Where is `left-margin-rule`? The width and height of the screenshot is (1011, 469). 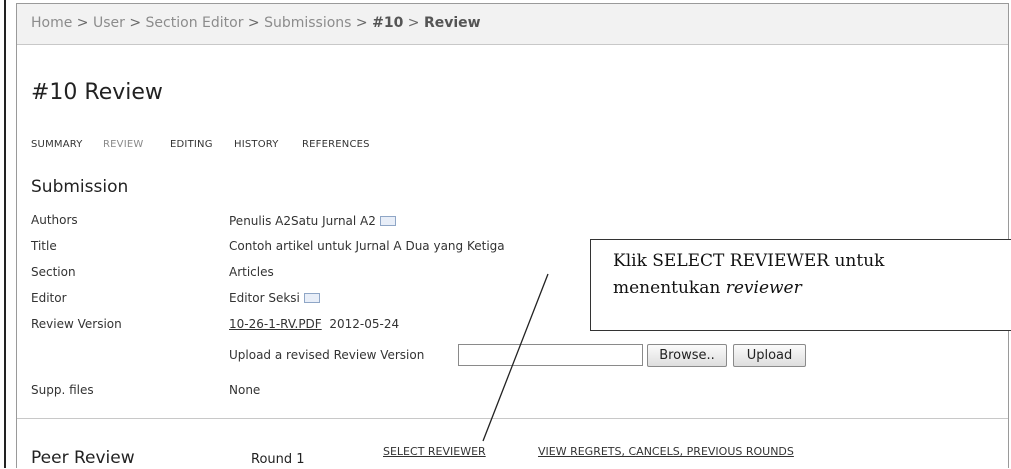
left-margin-rule is located at coordinates (5, 234).